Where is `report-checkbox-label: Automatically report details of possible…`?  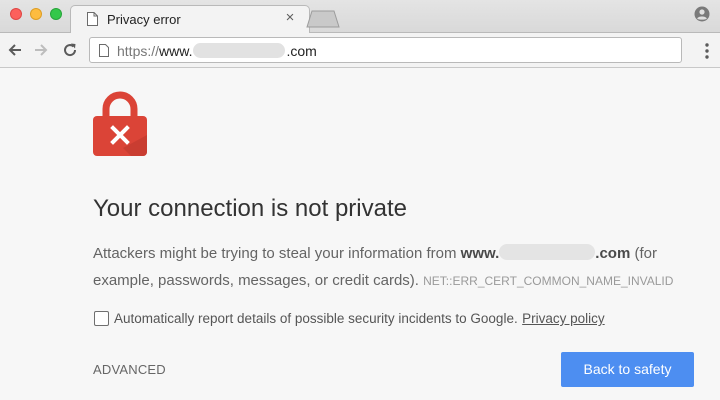 report-checkbox-label: Automatically report details of possible… is located at coordinates (316, 318).